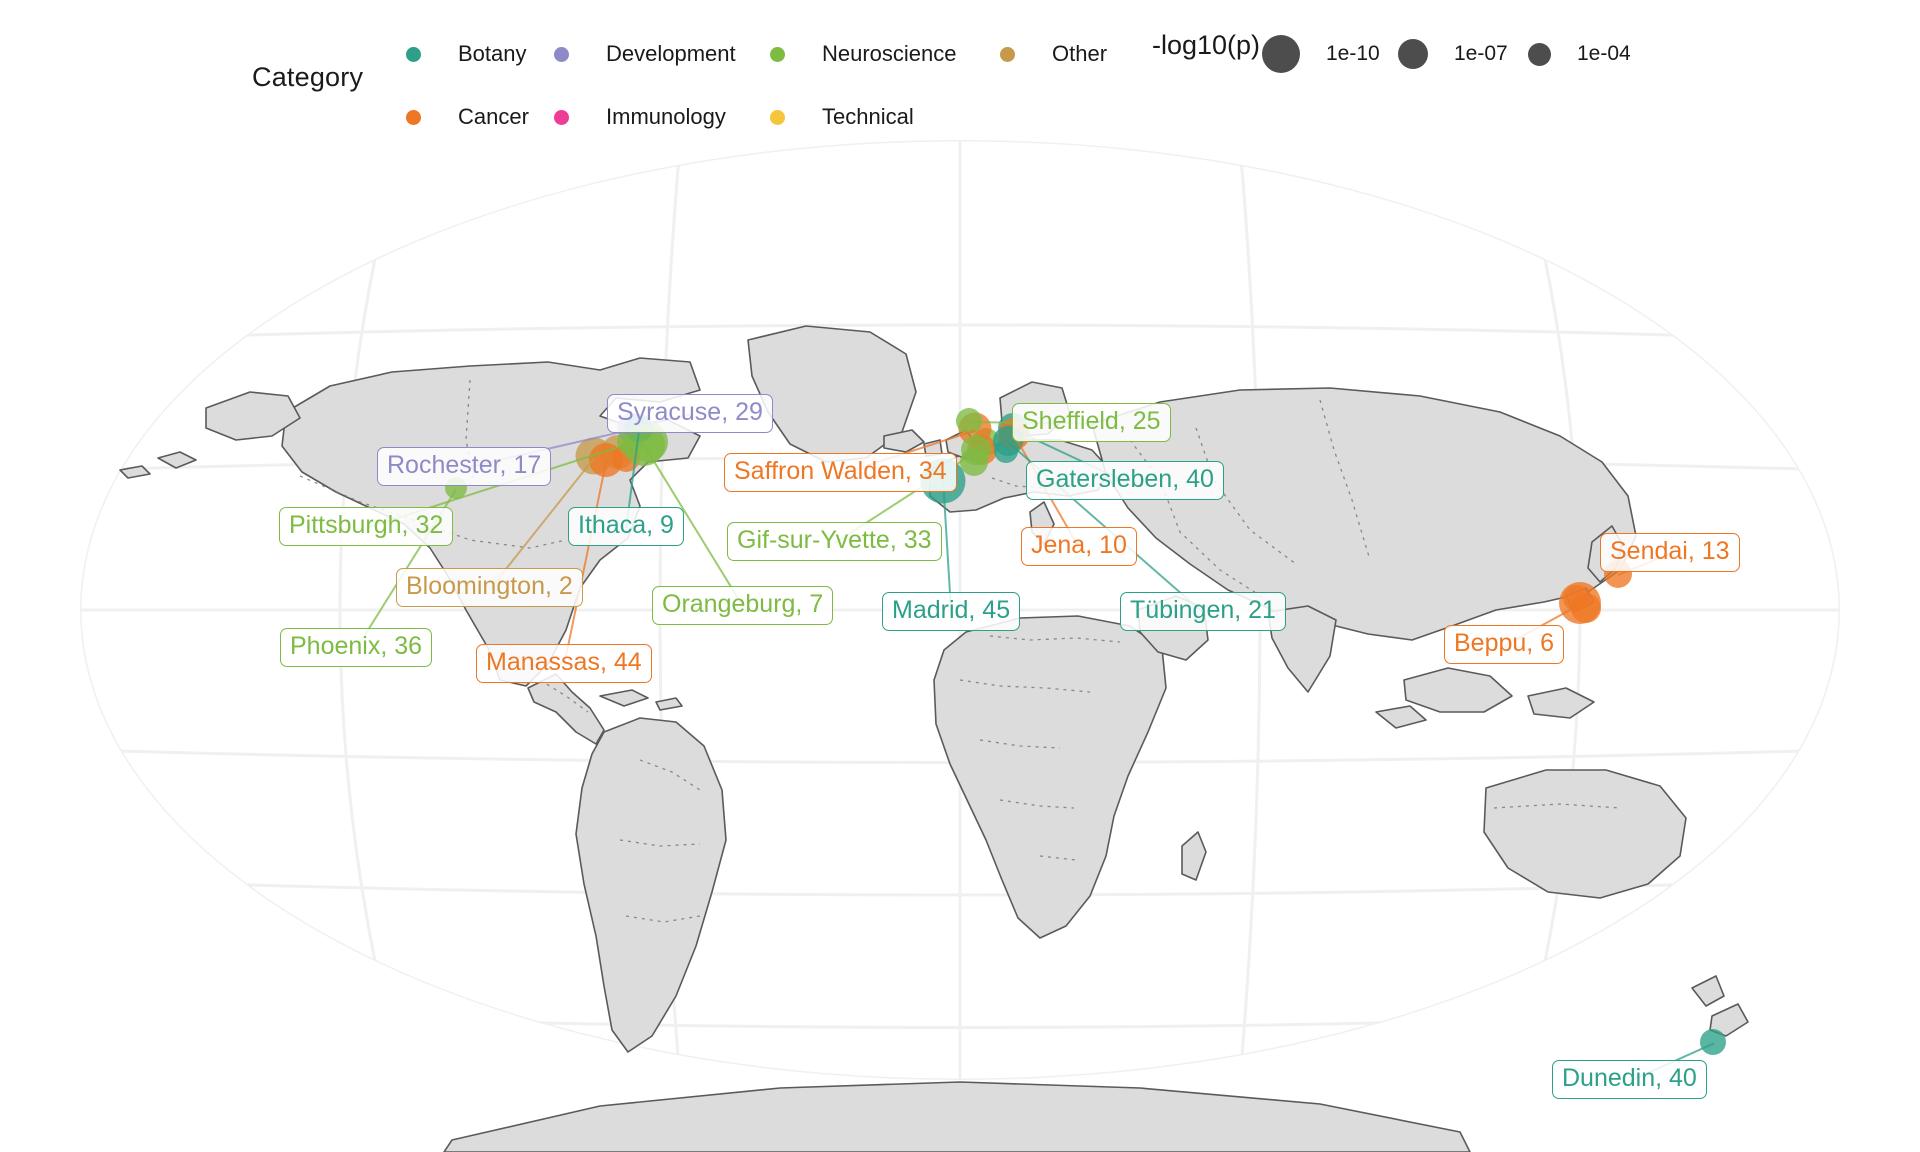  I want to click on legend-item-label: Immunology, so click(666, 116).